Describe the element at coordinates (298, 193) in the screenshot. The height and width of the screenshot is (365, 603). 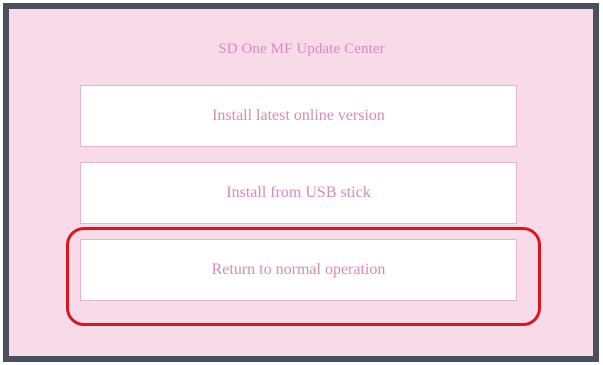
I see `install-usb-button: Install from USB stick` at that location.